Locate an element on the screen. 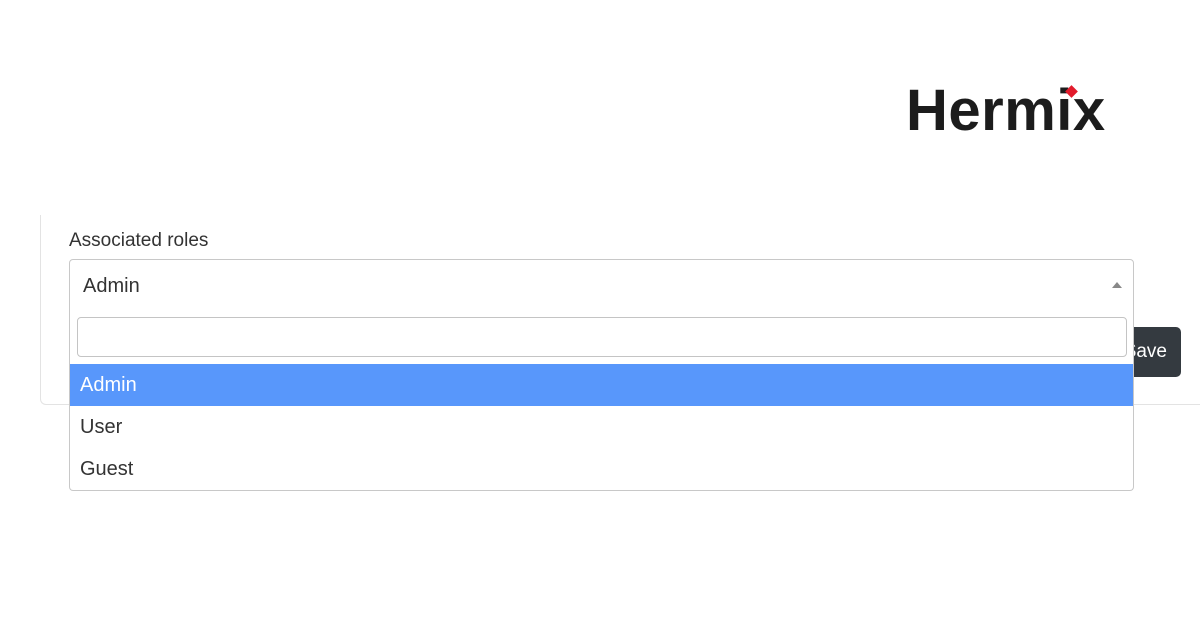 The width and height of the screenshot is (1200, 628). roles-select: Admin is located at coordinates (601, 285).